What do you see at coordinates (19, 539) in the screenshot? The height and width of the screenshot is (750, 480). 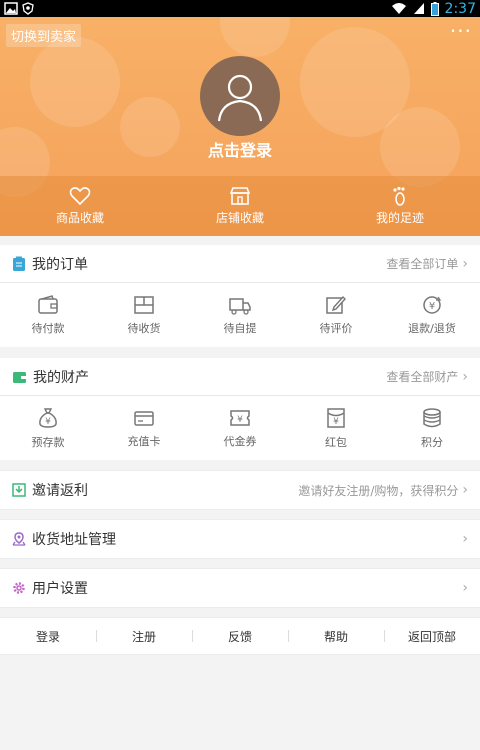 I see `location-map-icon` at bounding box center [19, 539].